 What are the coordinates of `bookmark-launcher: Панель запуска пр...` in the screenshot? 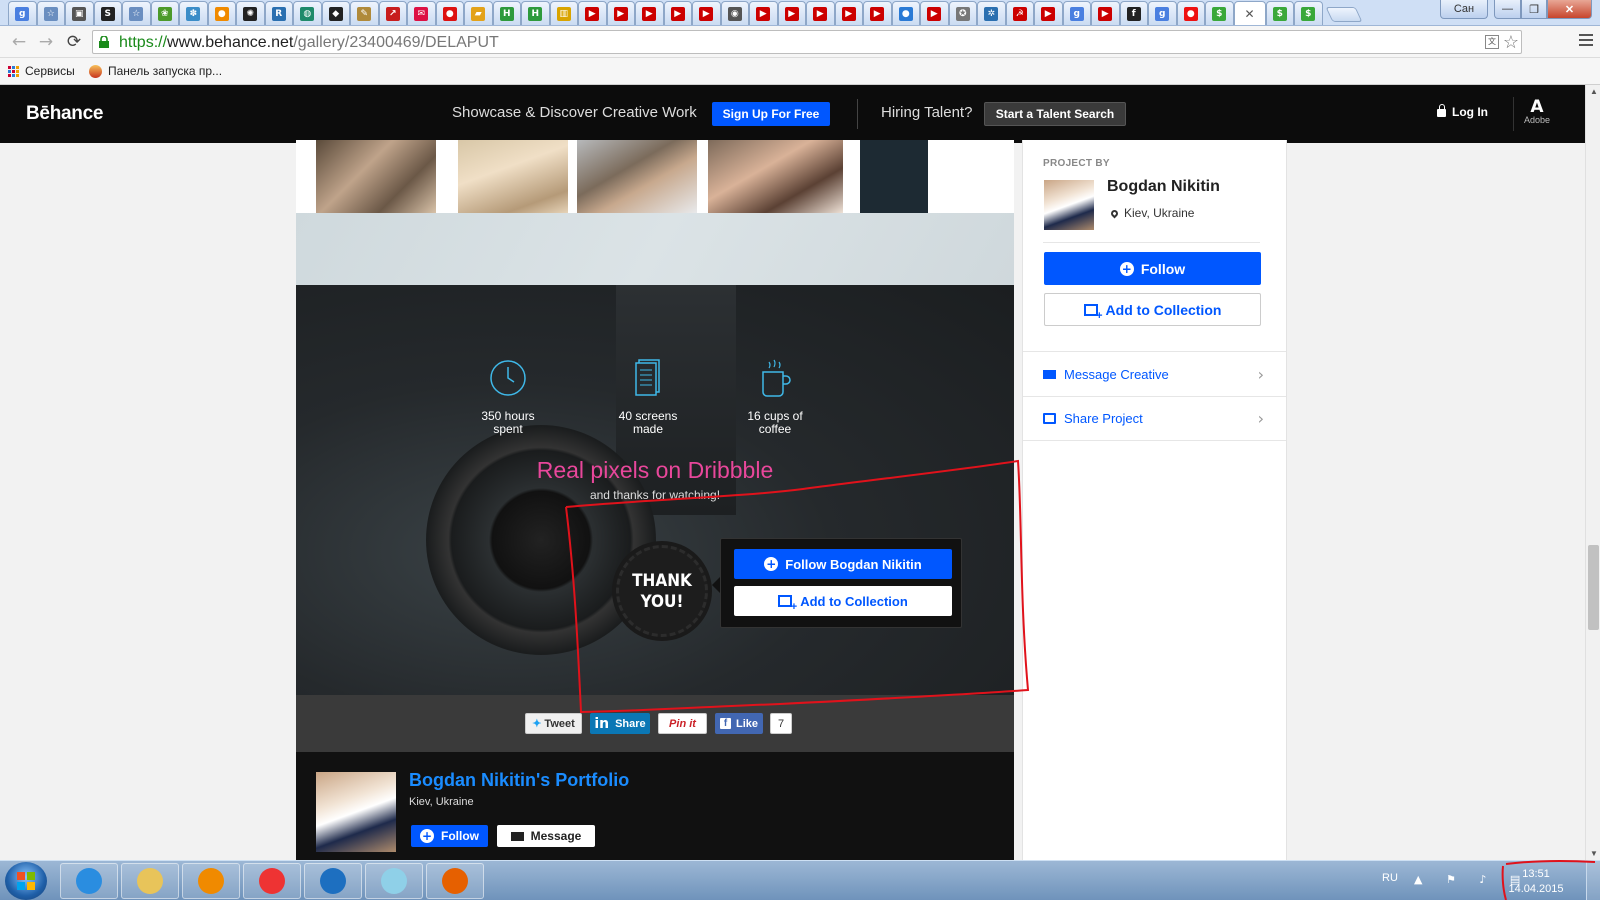 It's located at (155, 71).